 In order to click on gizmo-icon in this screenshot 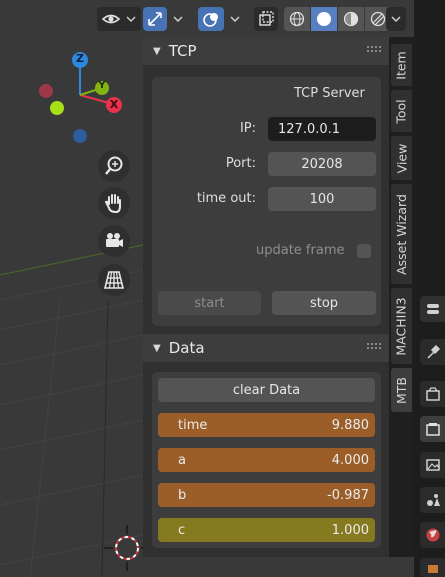, I will do `click(155, 19)`.